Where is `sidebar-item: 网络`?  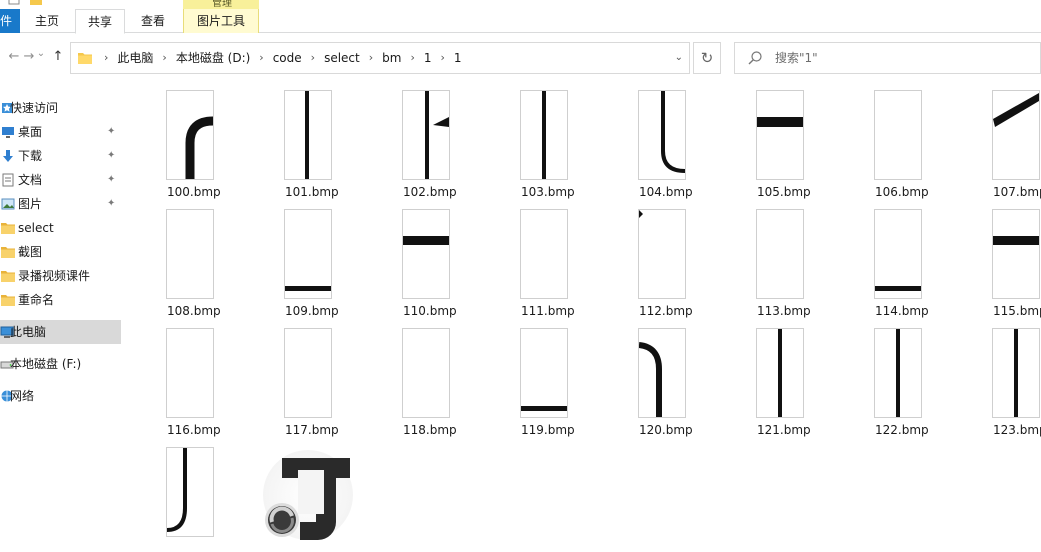
sidebar-item: 网络 is located at coordinates (60, 396).